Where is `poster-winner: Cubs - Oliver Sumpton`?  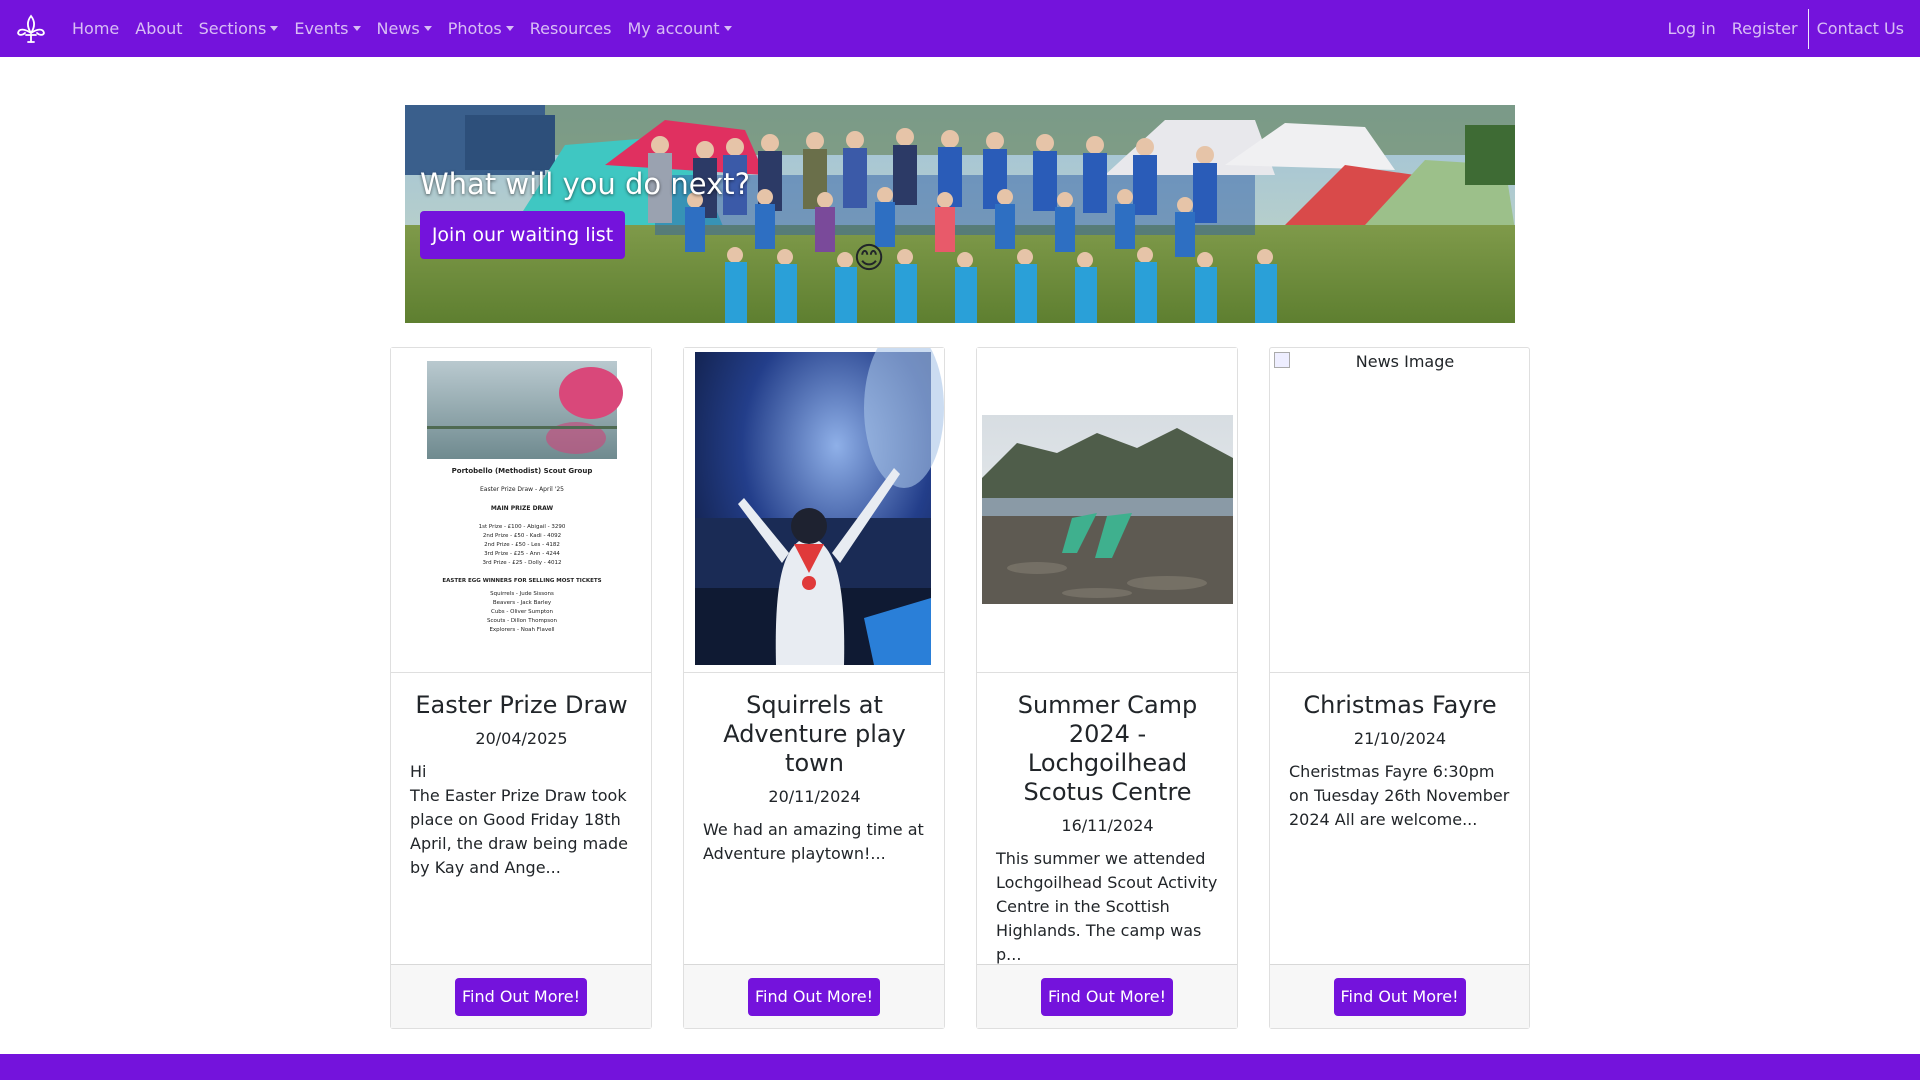 poster-winner: Cubs - Oliver Sumpton is located at coordinates (522, 612).